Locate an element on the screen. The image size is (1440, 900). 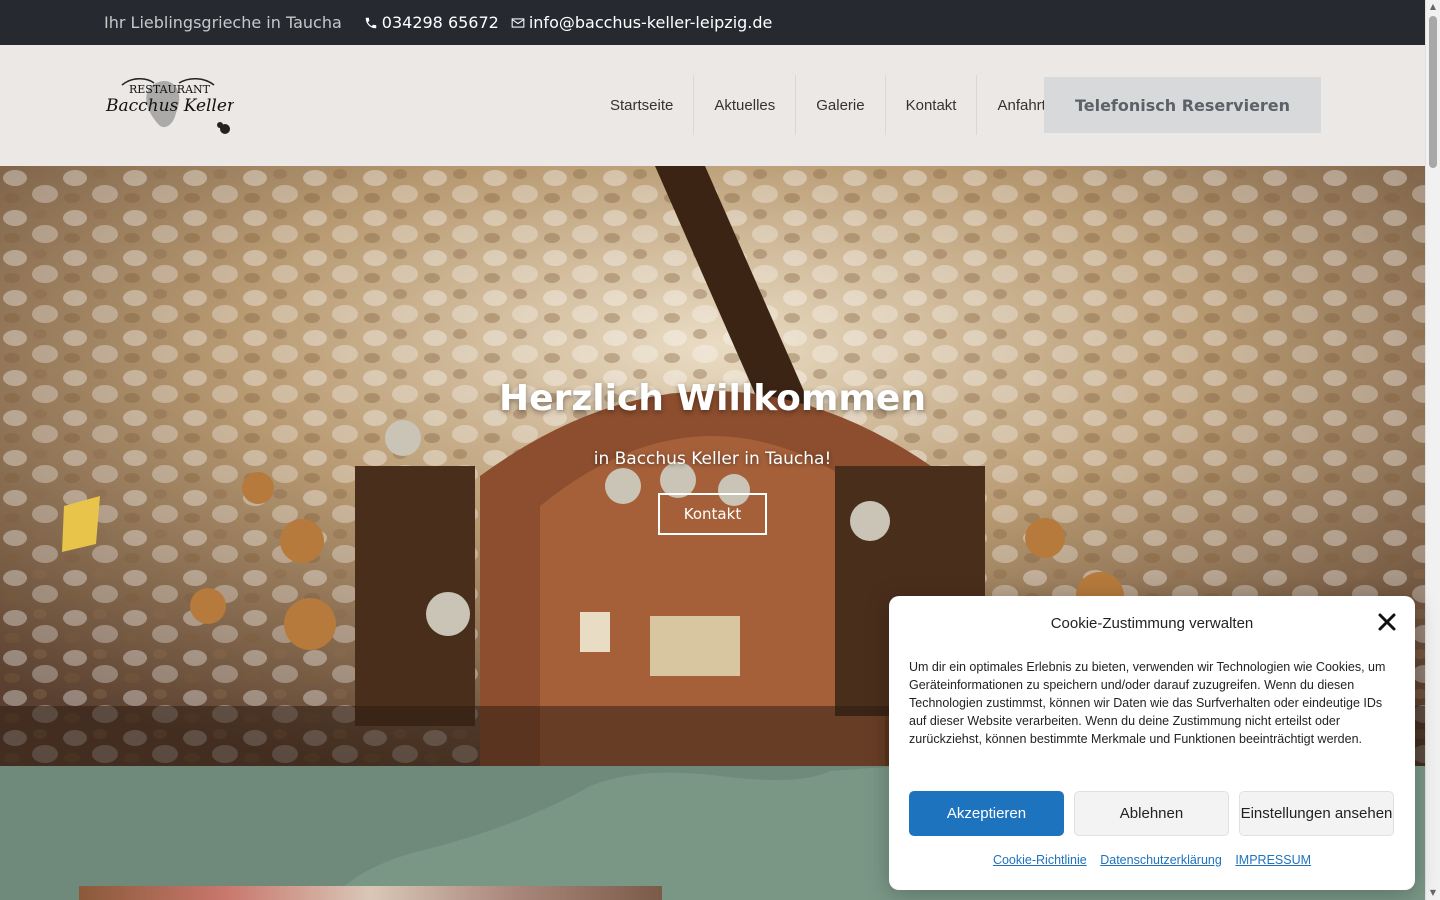
mail-icon is located at coordinates (518, 22).